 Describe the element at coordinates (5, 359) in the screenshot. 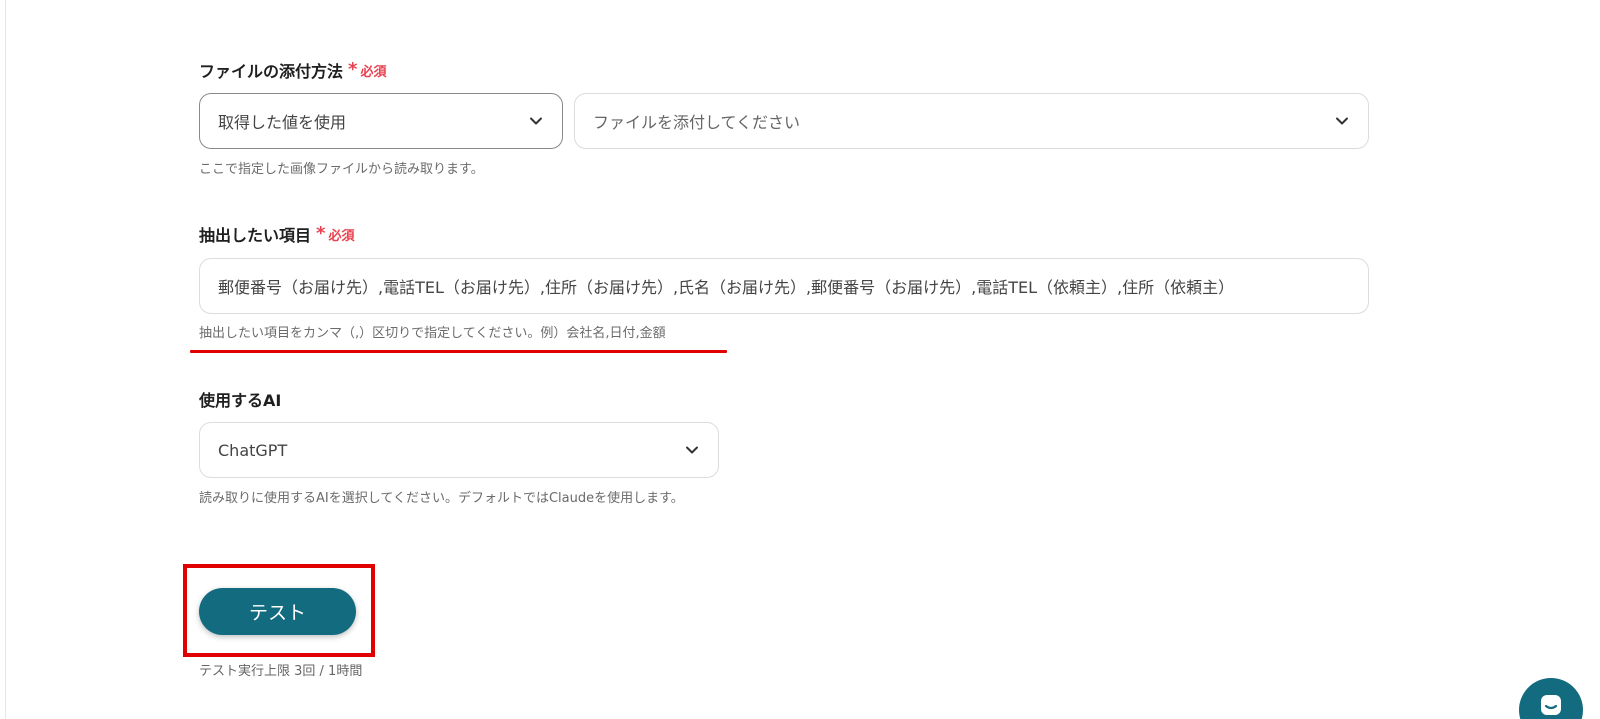

I see `panel-divider` at that location.